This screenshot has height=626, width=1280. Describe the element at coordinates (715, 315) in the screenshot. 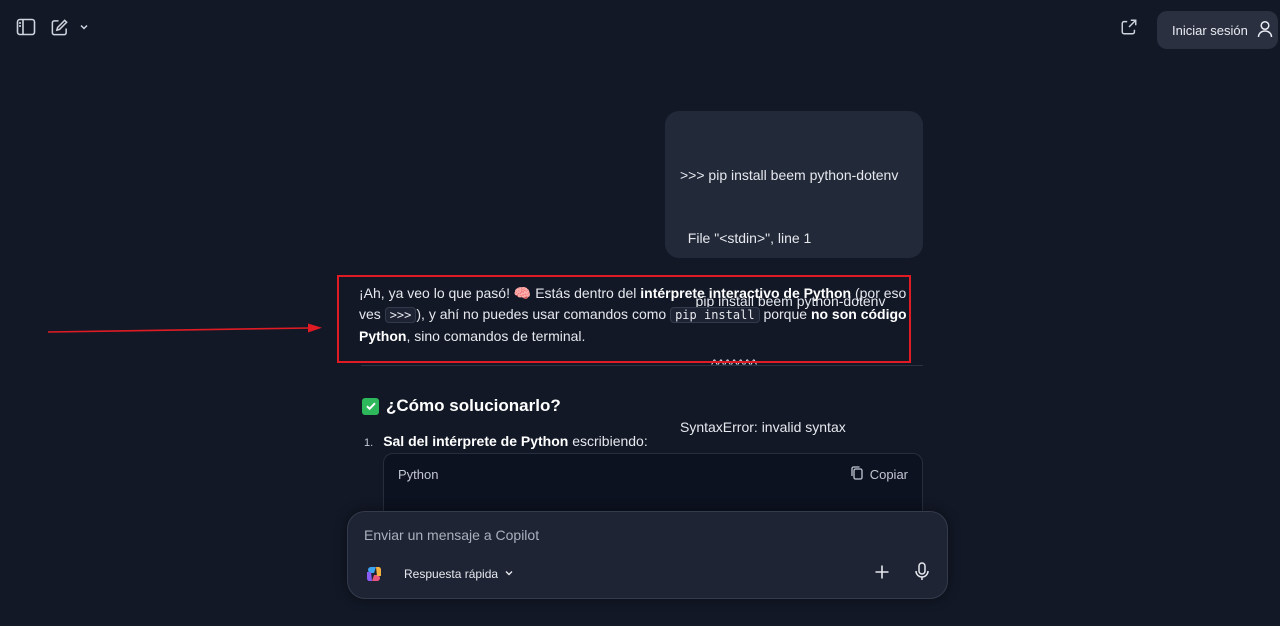

I see `inline-code-pip-install: pip install` at that location.